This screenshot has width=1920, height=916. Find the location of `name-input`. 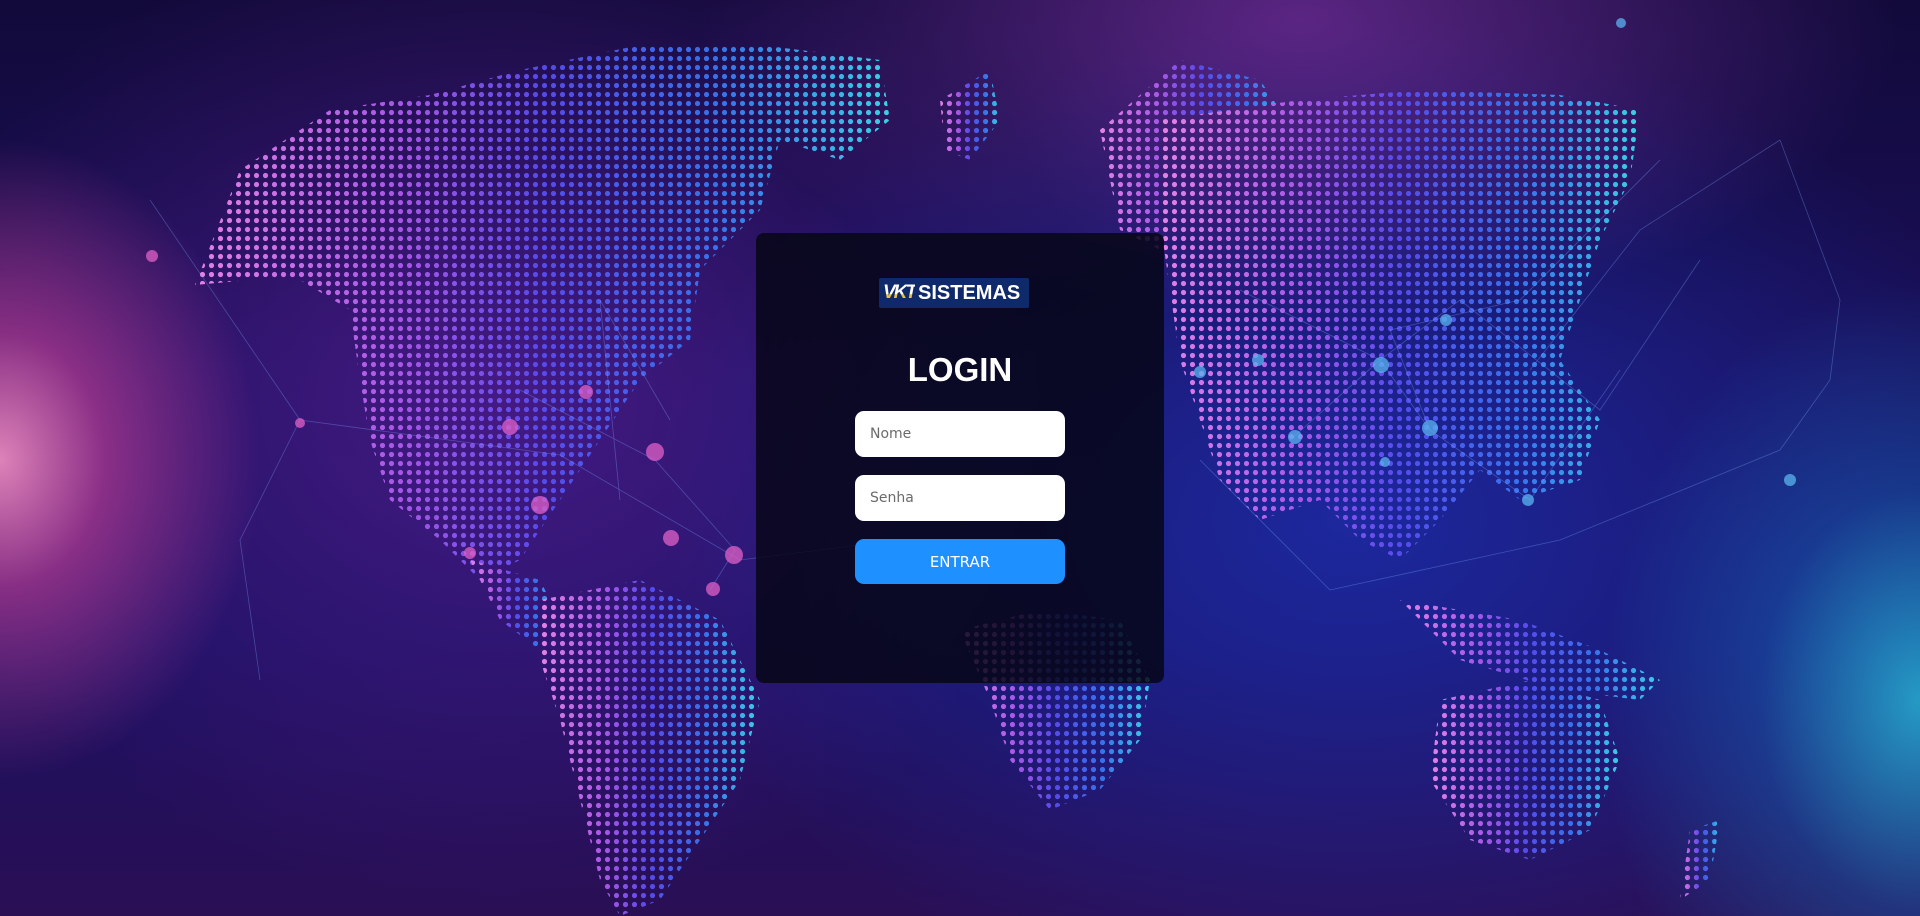

name-input is located at coordinates (960, 434).